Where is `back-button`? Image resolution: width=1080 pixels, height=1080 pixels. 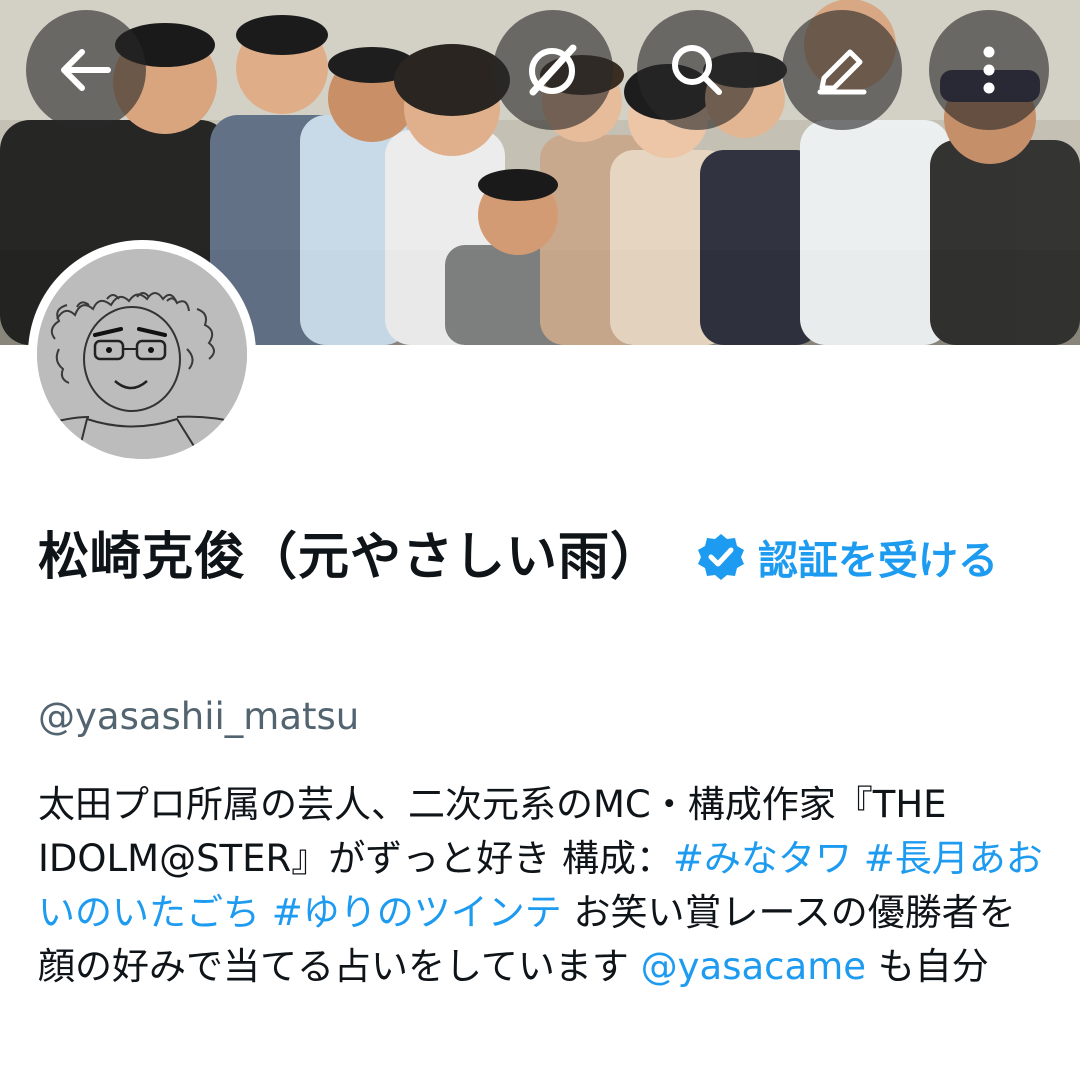
back-button is located at coordinates (86, 70).